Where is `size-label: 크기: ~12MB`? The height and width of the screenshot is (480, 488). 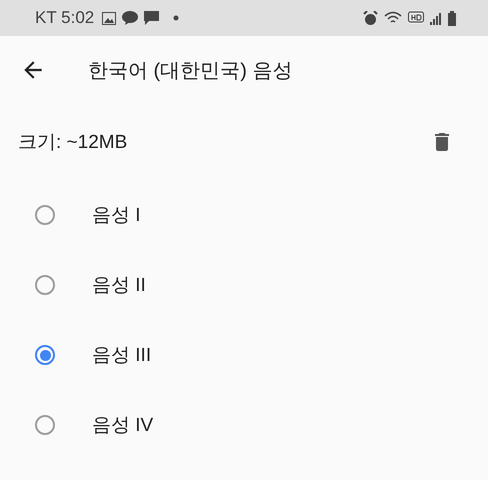 size-label: 크기: ~12MB is located at coordinates (73, 143).